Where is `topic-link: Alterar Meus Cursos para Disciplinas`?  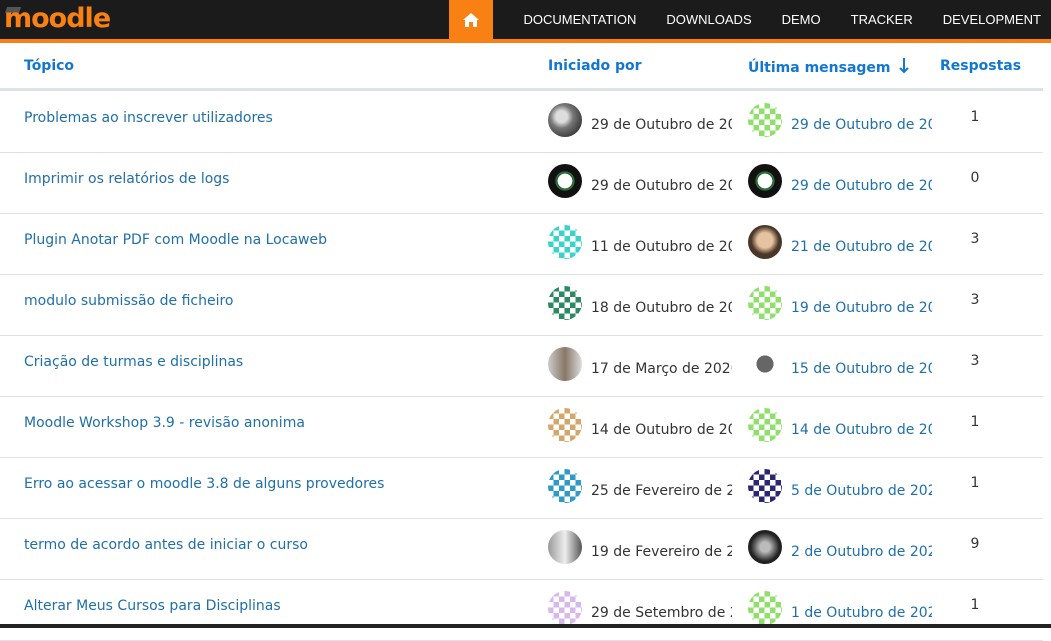
topic-link: Alterar Meus Cursos para Disciplinas is located at coordinates (152, 606).